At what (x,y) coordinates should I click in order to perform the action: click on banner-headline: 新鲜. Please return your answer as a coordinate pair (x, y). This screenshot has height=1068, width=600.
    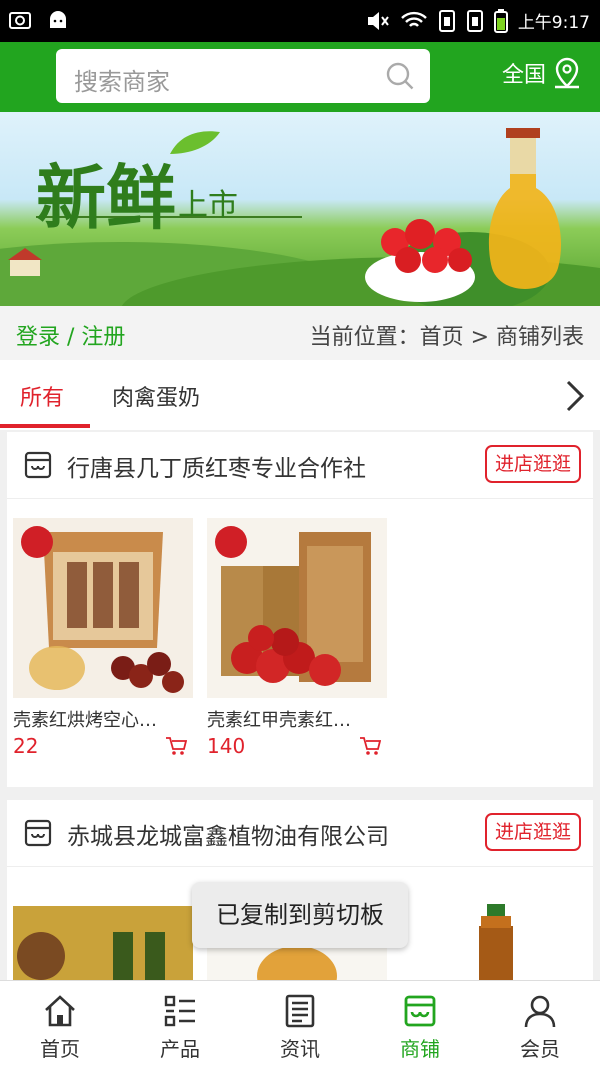
    Looking at the image, I should click on (106, 197).